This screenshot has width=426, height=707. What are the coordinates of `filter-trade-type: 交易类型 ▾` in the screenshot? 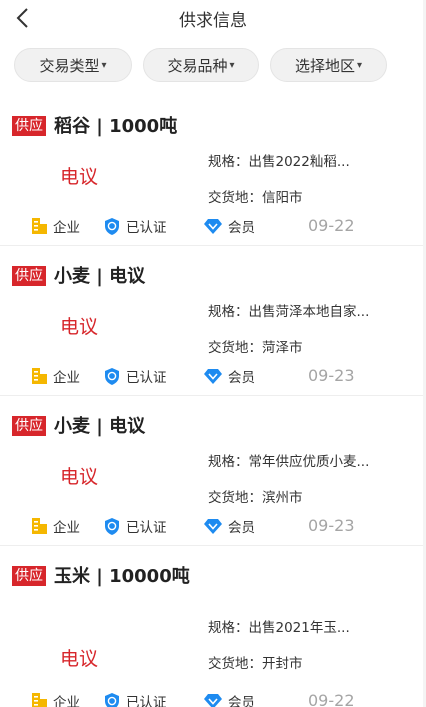 It's located at (73, 65).